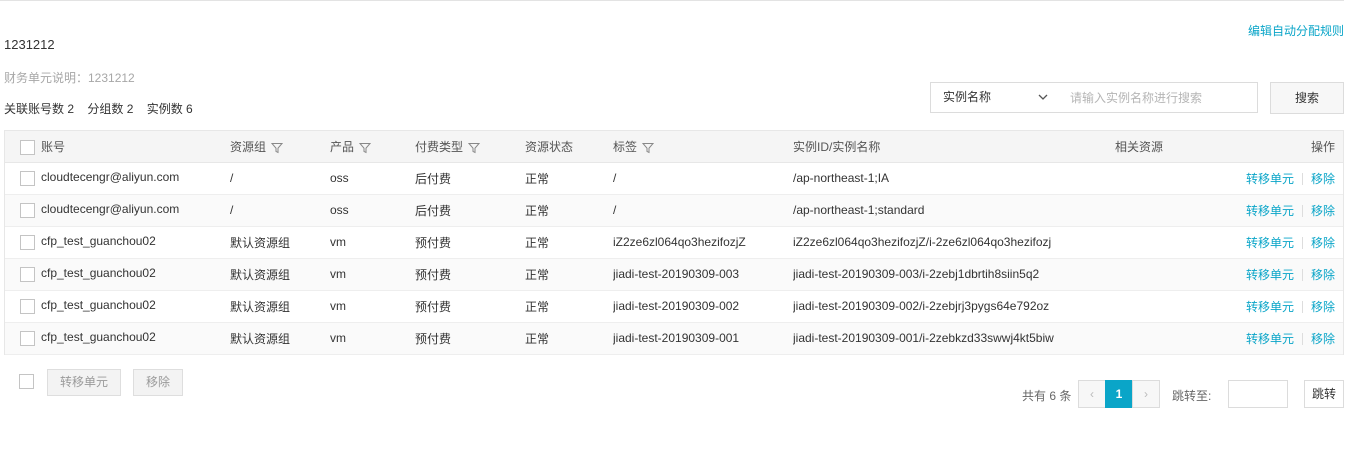 This screenshot has height=469, width=1354. I want to click on next-page-button: ›, so click(1146, 394).